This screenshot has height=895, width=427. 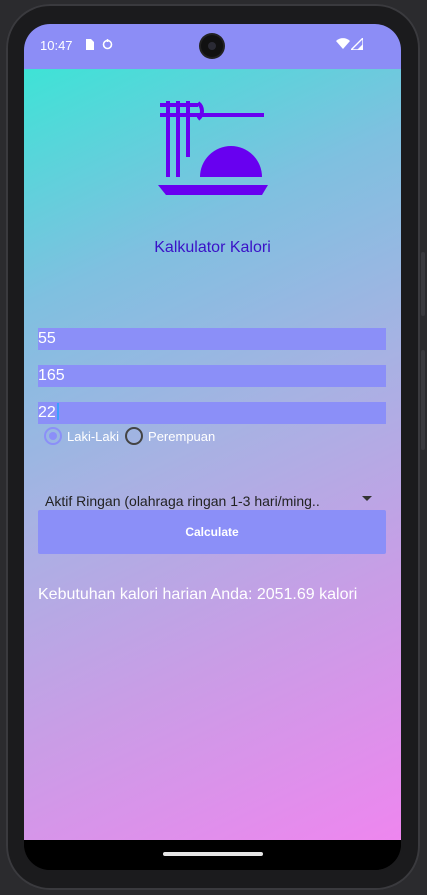 I want to click on sync-icon, so click(x=107, y=46).